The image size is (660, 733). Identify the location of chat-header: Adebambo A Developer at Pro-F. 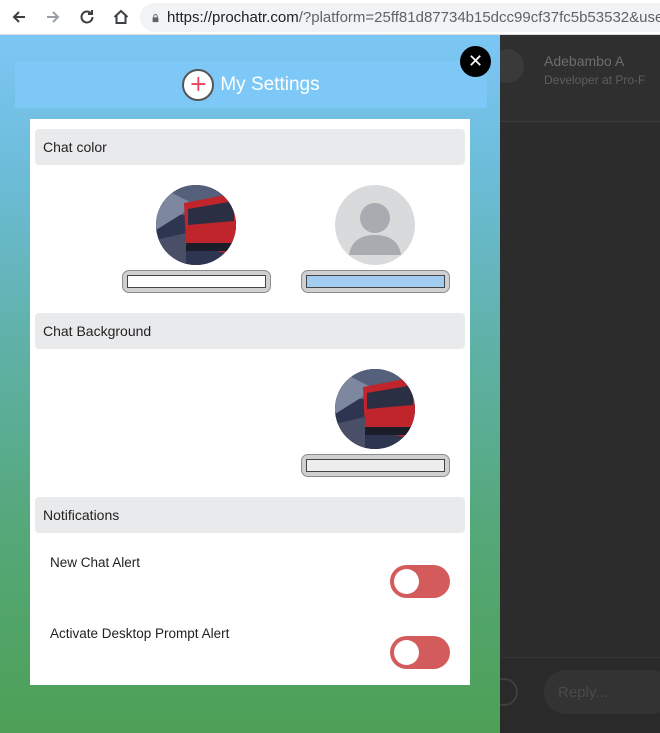
(575, 78).